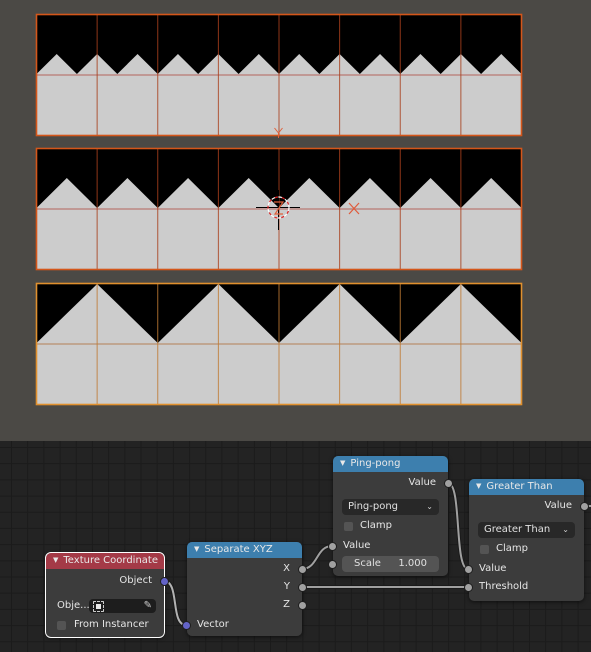 This screenshot has width=591, height=652. What do you see at coordinates (367, 563) in the screenshot?
I see `scale-label: Scale` at bounding box center [367, 563].